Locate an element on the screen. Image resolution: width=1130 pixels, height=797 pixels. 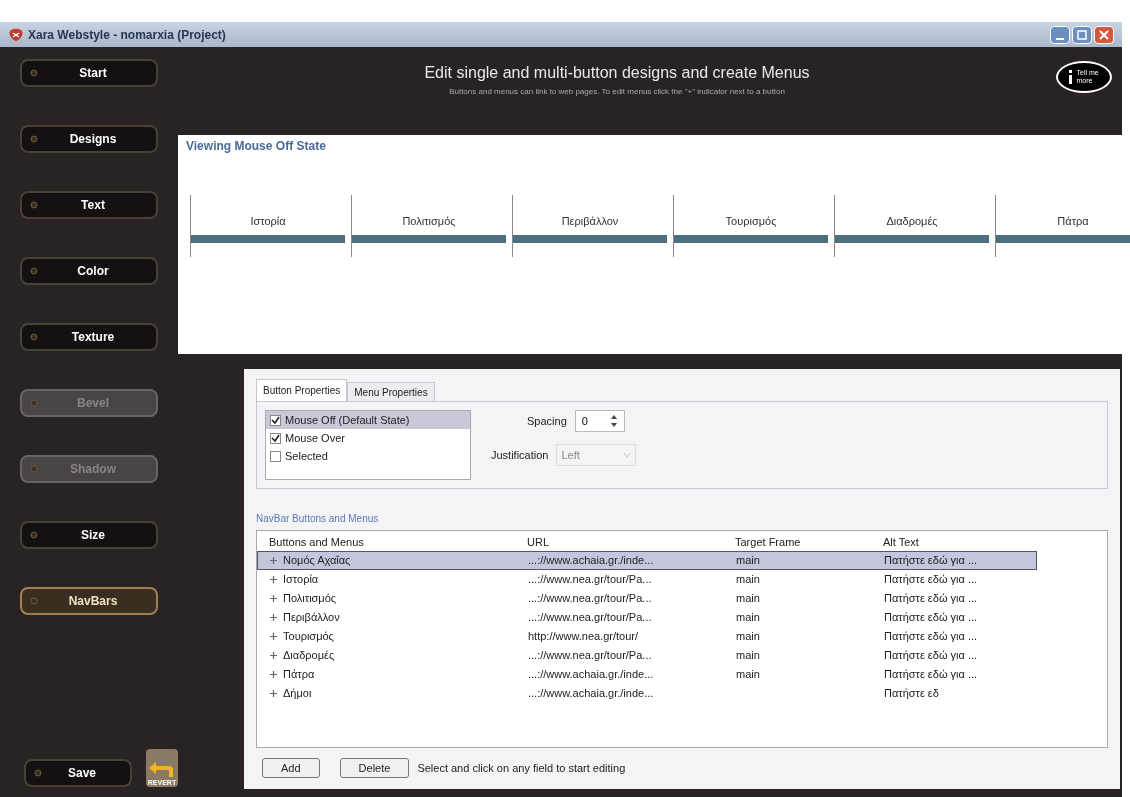
minimize-icon is located at coordinates (1060, 38).